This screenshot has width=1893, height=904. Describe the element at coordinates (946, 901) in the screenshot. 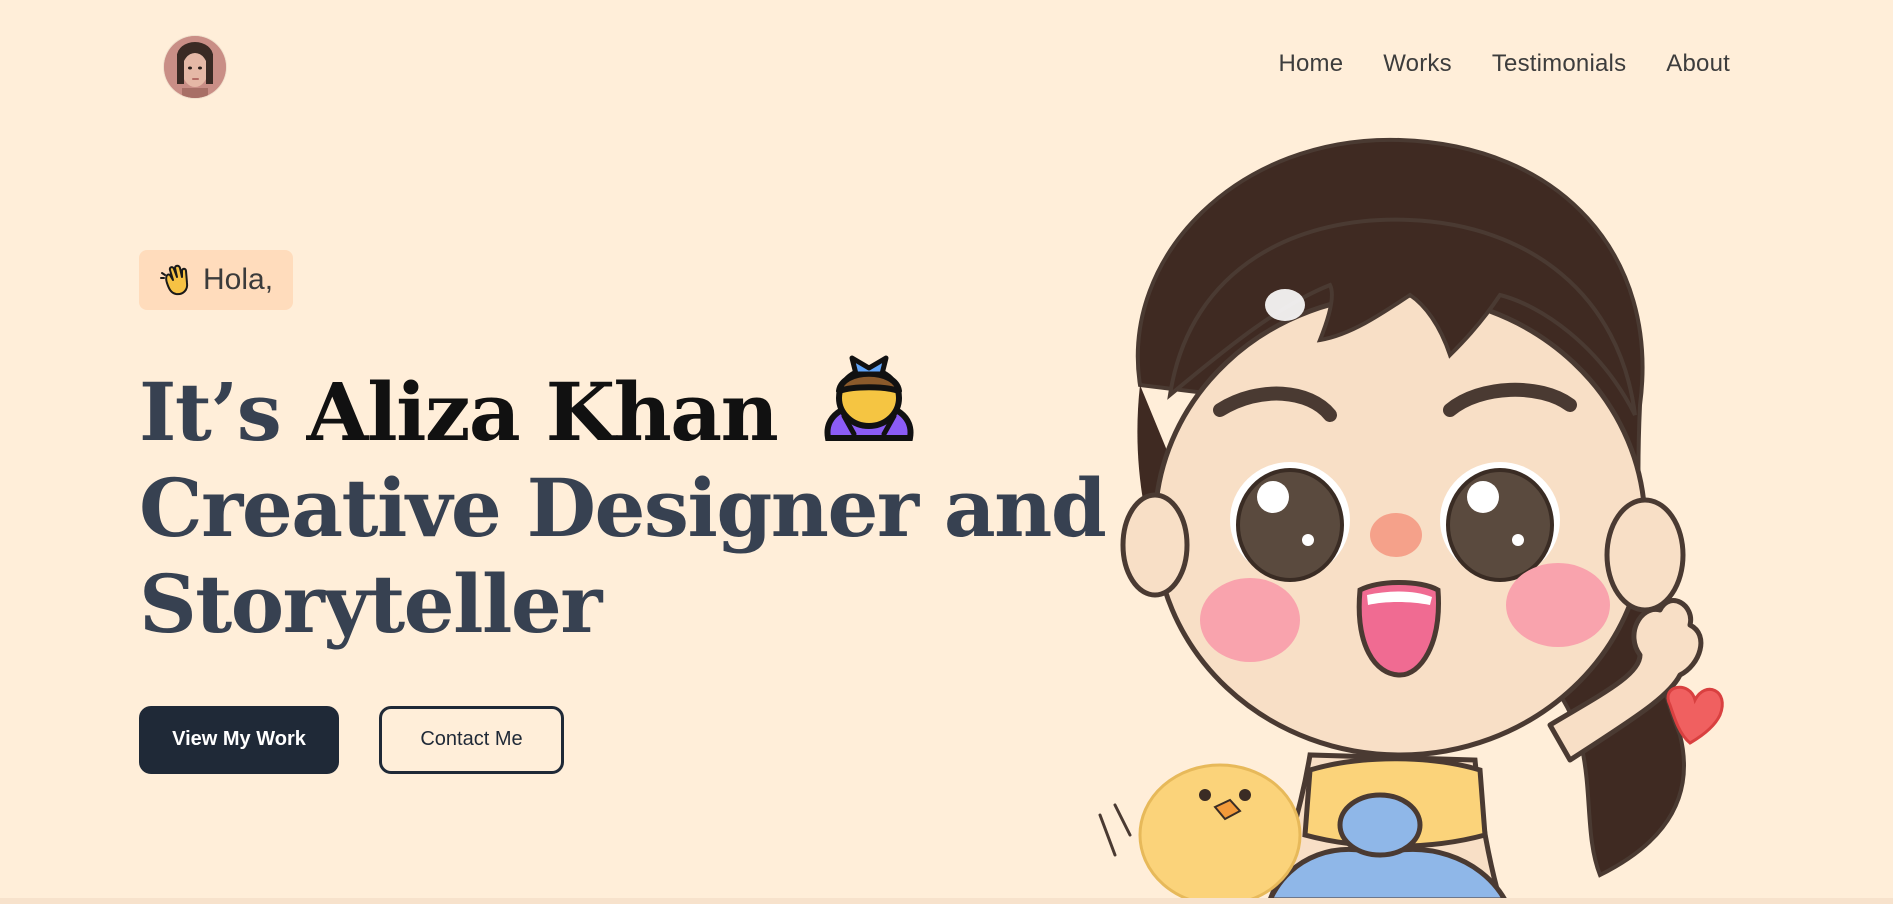

I see `page-bottom-edge` at that location.